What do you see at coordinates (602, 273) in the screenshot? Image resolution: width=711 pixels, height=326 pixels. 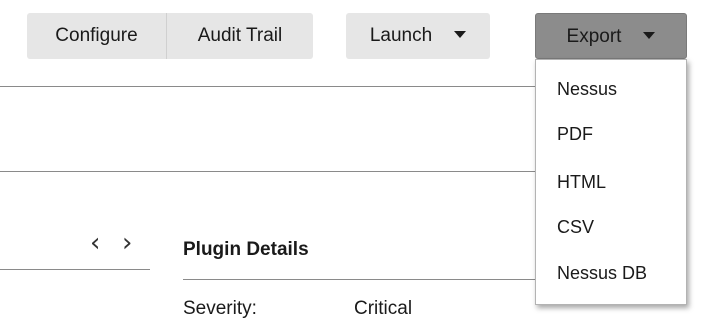 I see `export-menu-item-nessus-db: Nessus DB` at bounding box center [602, 273].